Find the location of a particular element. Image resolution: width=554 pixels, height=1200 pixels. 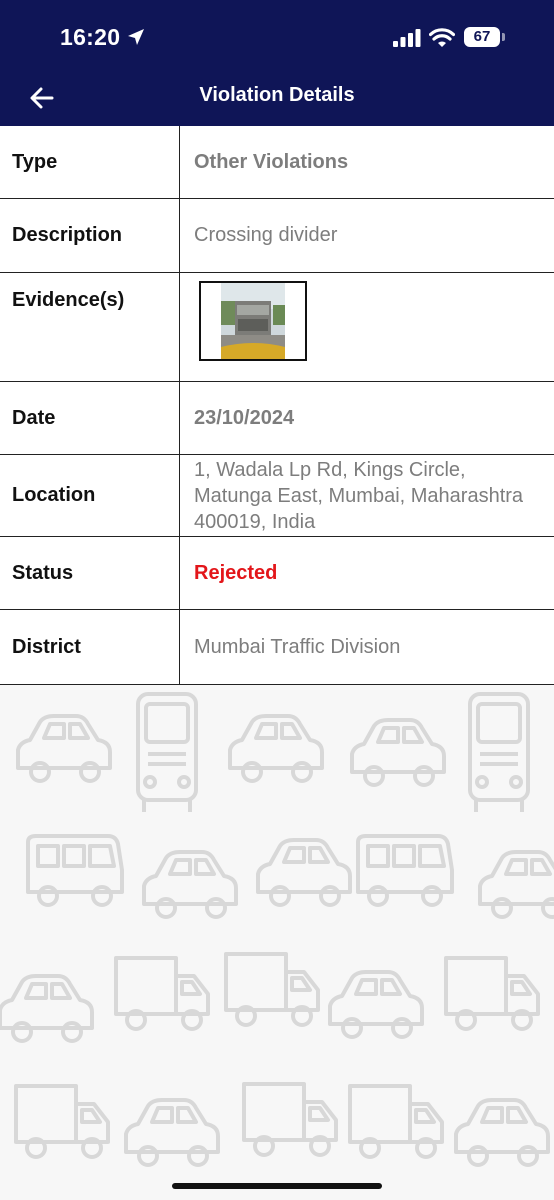

detail-row-status: Status Rejected is located at coordinates (277, 573).